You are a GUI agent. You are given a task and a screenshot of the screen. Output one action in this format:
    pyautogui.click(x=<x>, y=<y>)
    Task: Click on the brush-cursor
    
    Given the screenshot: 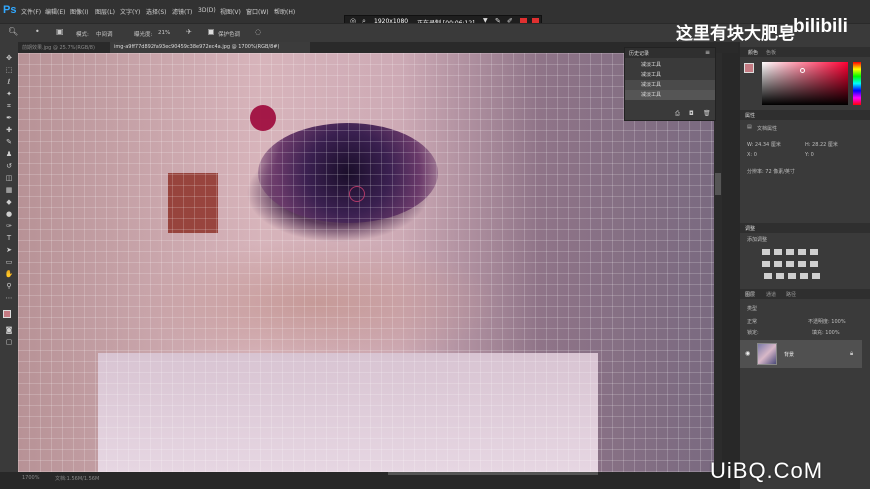 What is the action you would take?
    pyautogui.click(x=263, y=118)
    